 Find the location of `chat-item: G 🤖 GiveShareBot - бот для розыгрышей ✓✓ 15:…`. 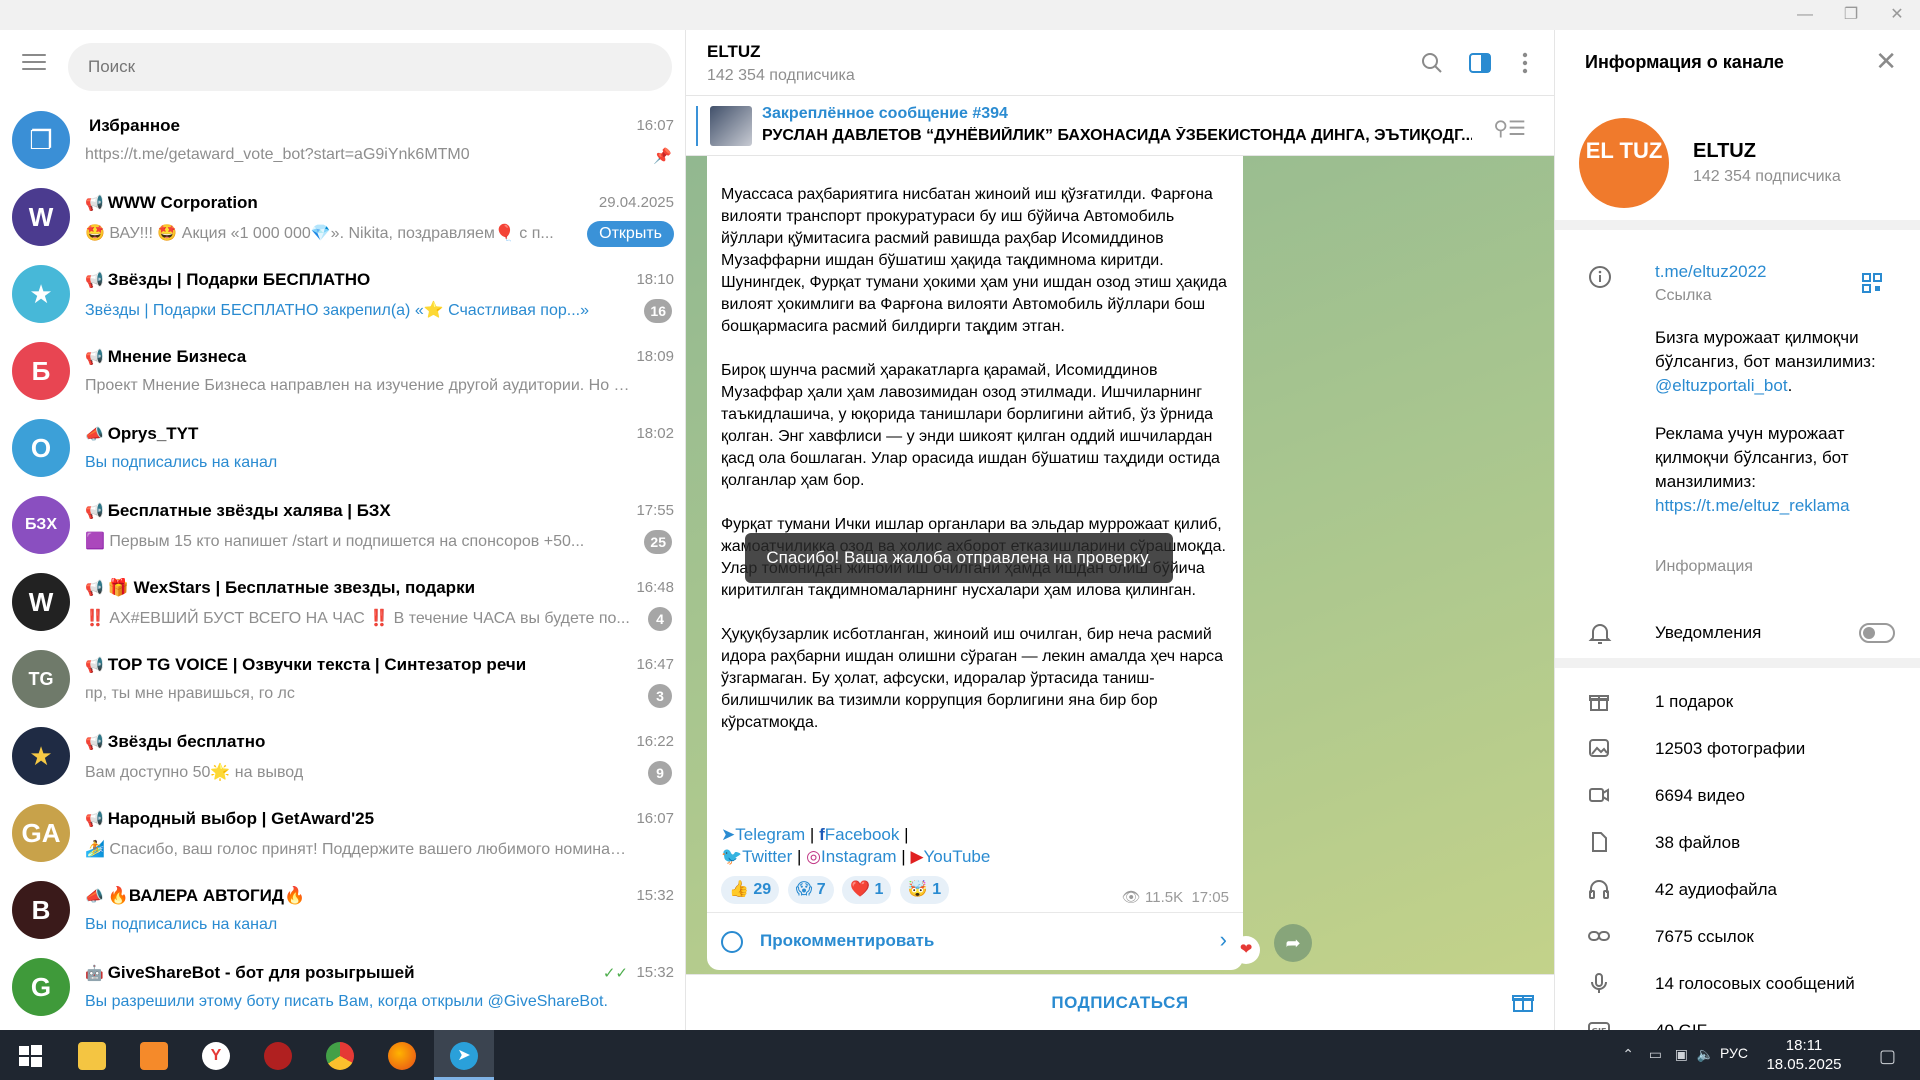

chat-item: G 🤖 GiveShareBot - бот для розыгрышей ✓✓ 15:… is located at coordinates (342, 987).